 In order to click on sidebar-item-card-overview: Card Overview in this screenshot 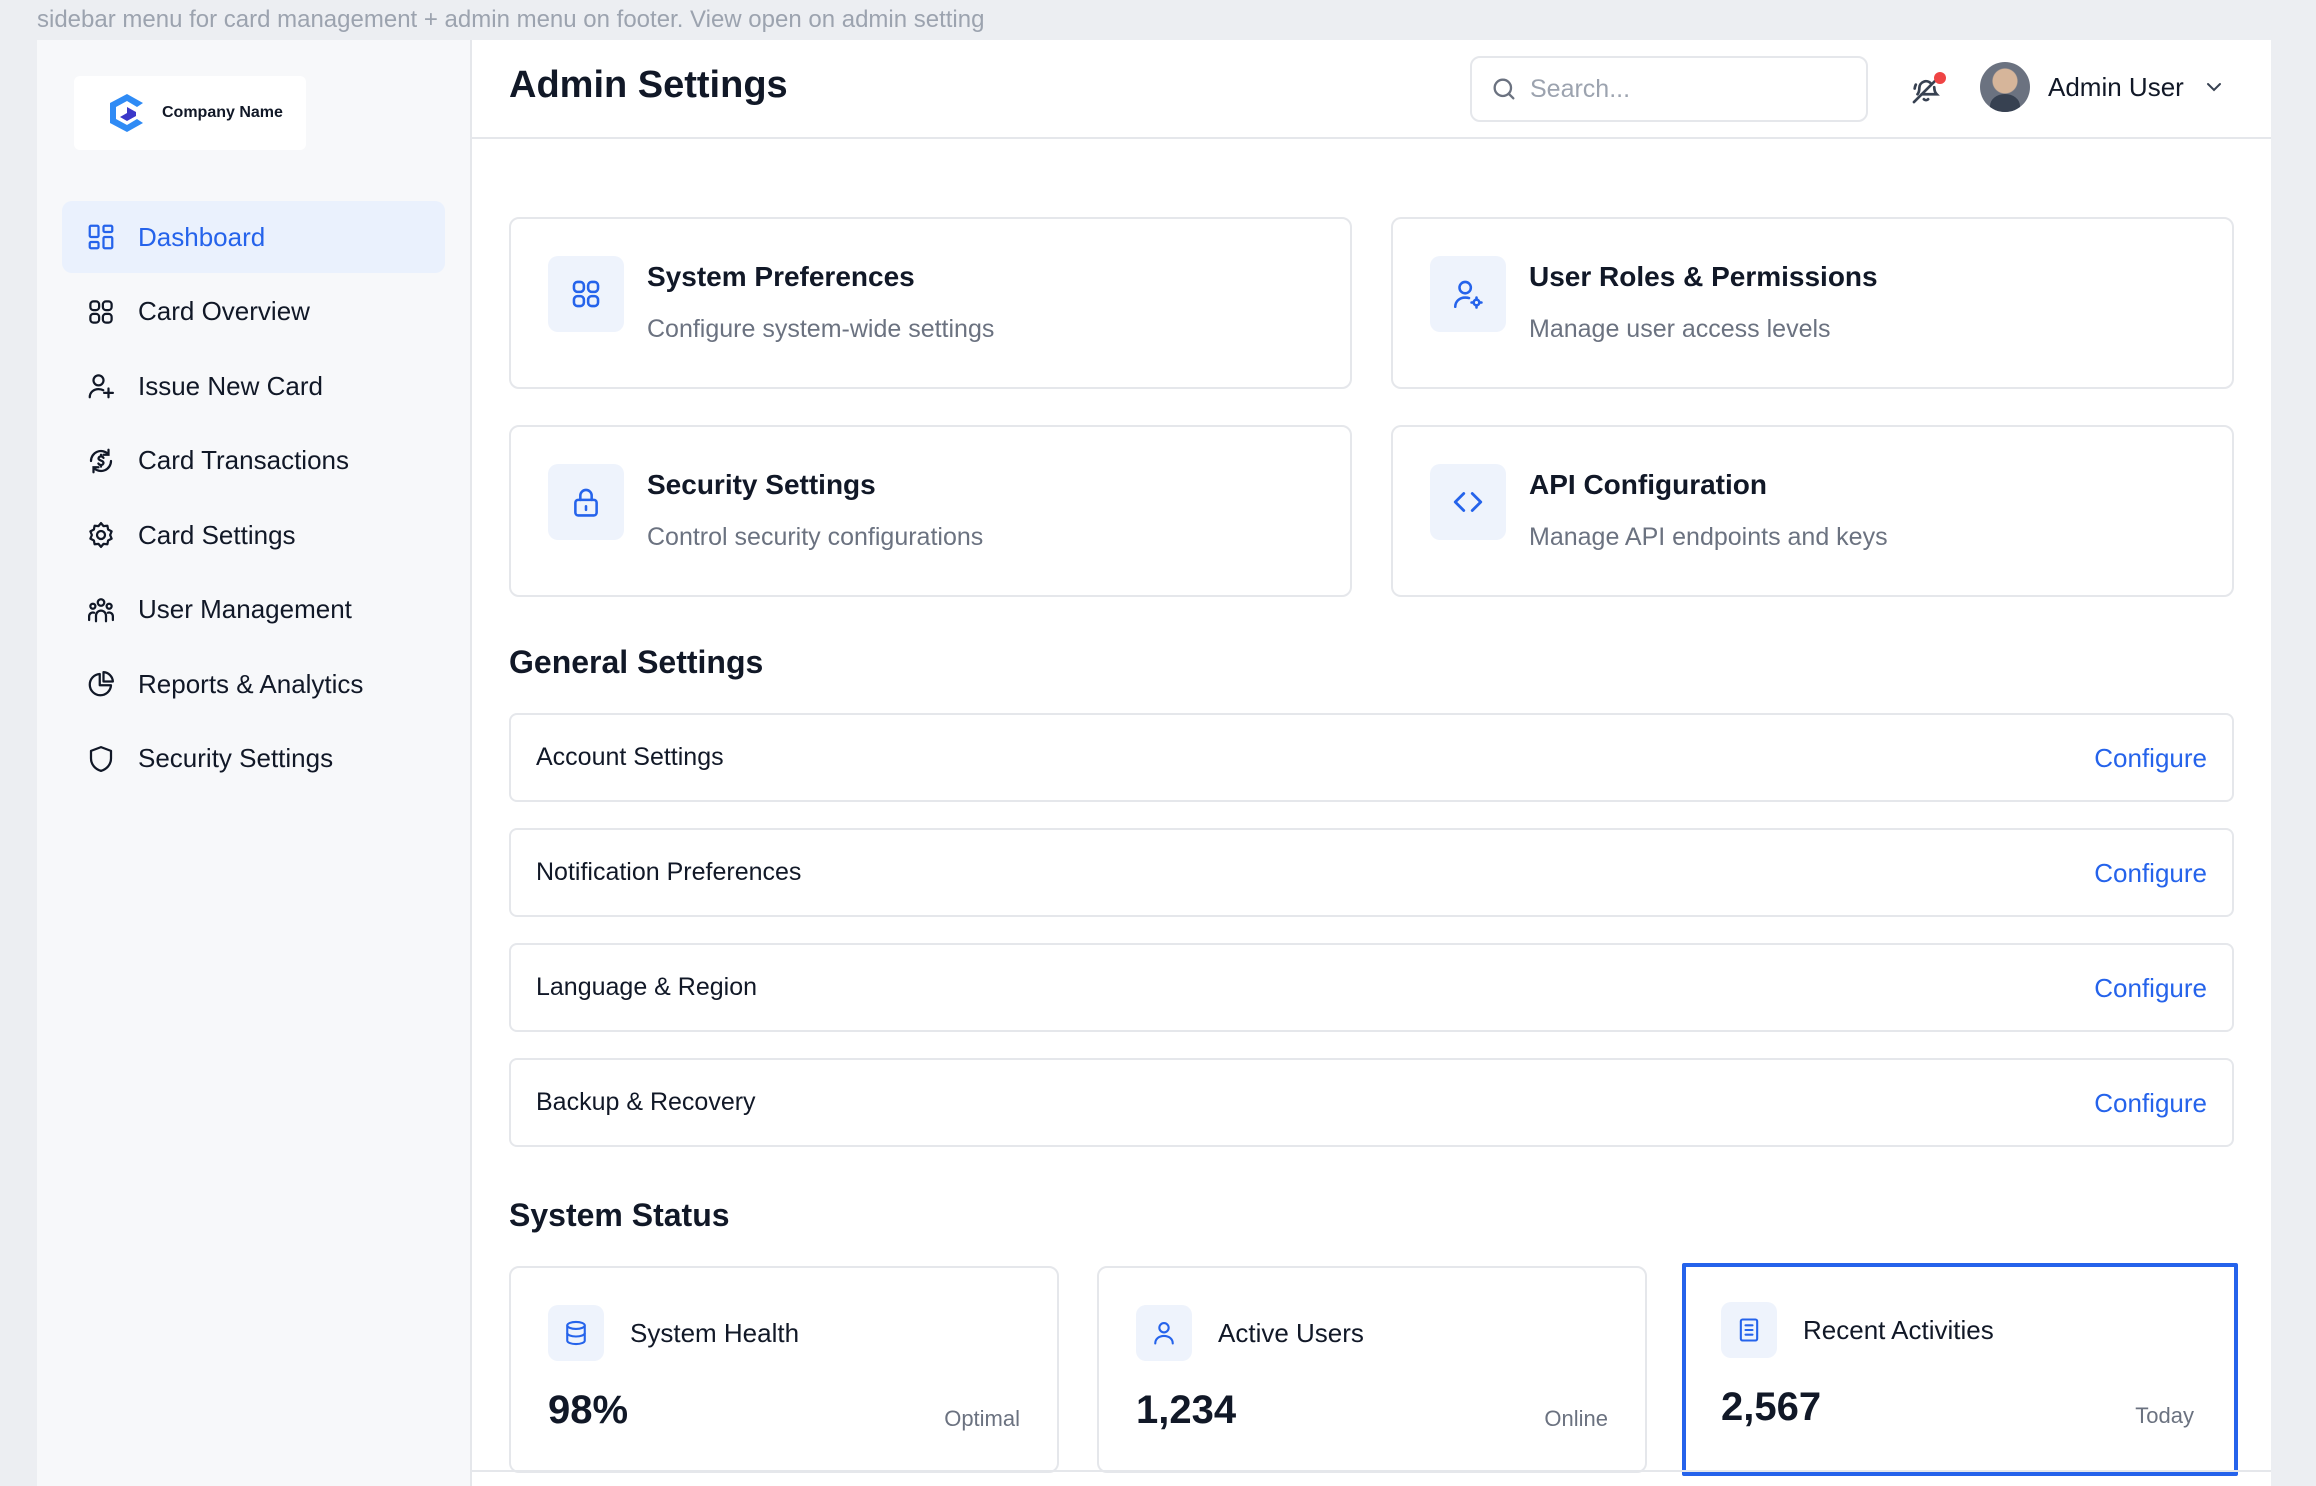, I will do `click(253, 312)`.